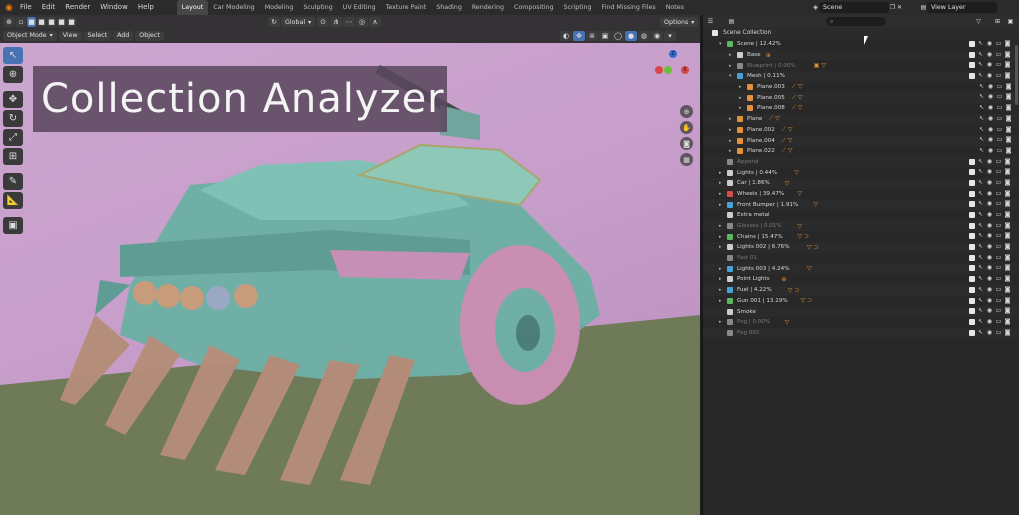 This screenshot has height=515, width=1019. What do you see at coordinates (861, 204) in the screenshot?
I see `outliner-row: ▸ Front Bumper | 1.91% ▽ ↖ ◉ ▭ ◙` at bounding box center [861, 204].